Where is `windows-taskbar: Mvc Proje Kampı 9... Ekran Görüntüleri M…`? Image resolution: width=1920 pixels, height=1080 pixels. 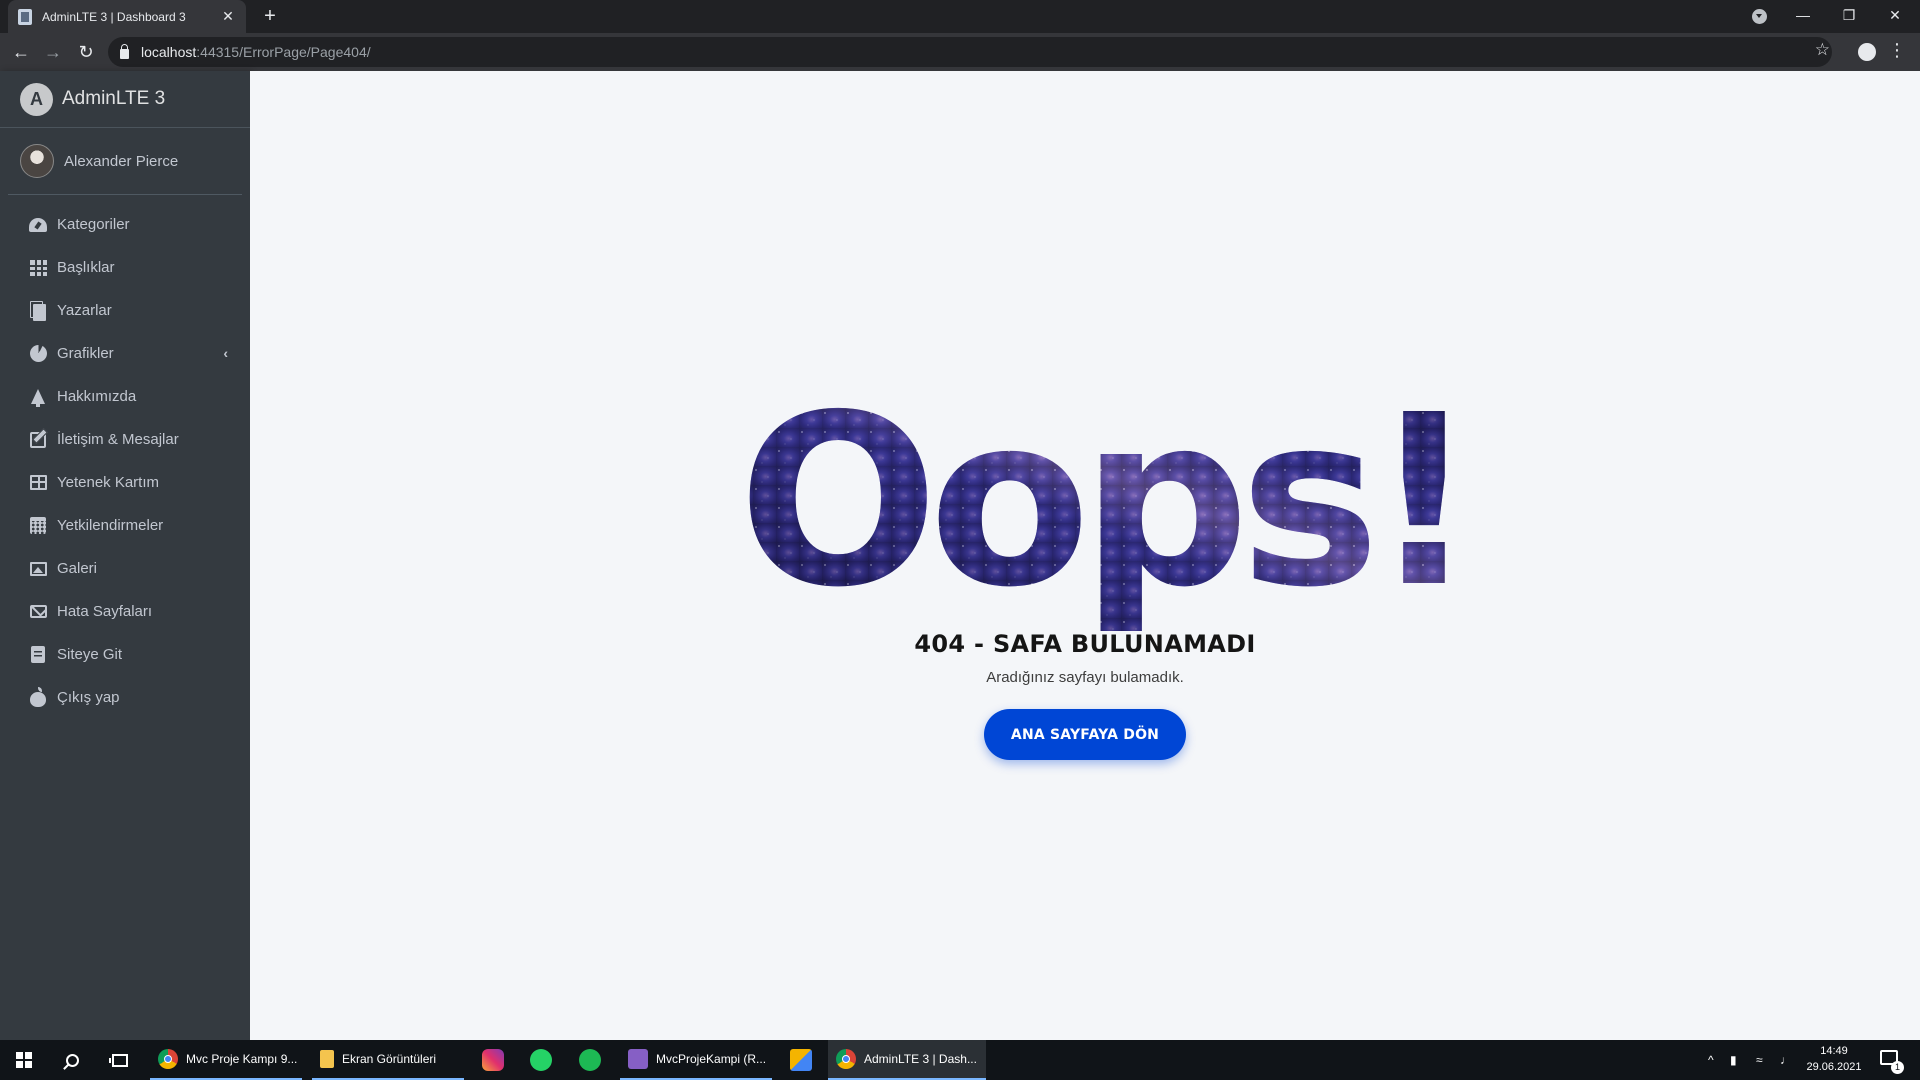 windows-taskbar: Mvc Proje Kampı 9... Ekran Görüntüleri M… is located at coordinates (960, 1060).